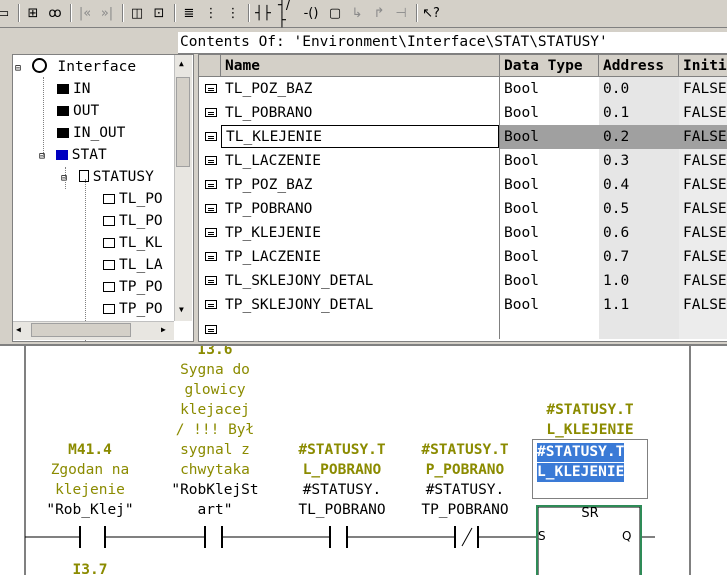  Describe the element at coordinates (215, 510) in the screenshot. I see `c2-symbol: art"` at that location.